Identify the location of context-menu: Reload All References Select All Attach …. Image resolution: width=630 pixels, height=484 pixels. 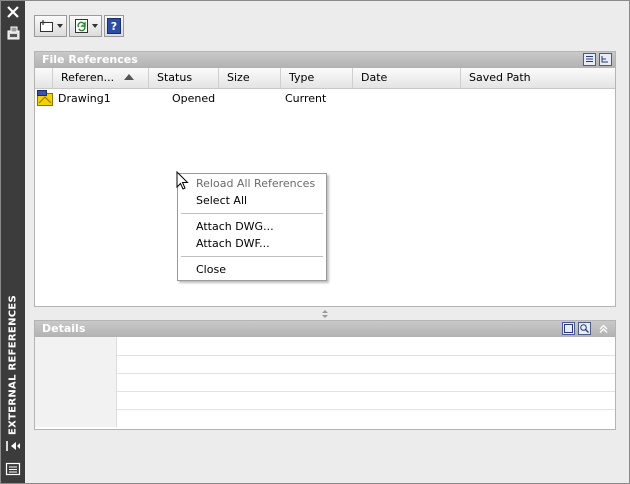
(252, 227).